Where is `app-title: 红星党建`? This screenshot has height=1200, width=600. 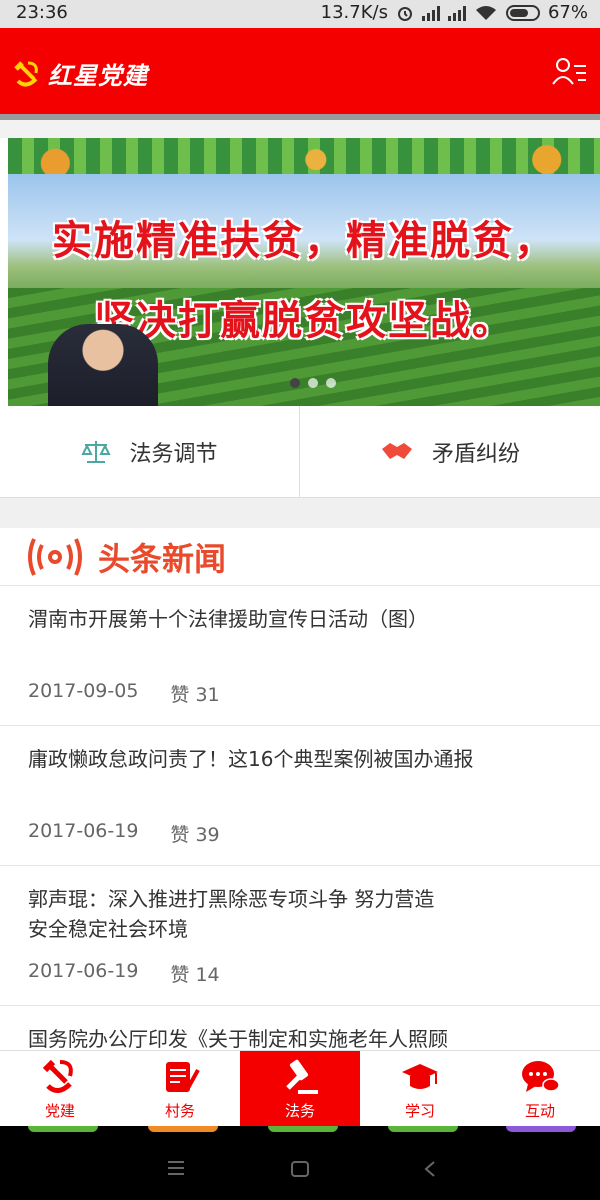
app-title: 红星党建 is located at coordinates (98, 76).